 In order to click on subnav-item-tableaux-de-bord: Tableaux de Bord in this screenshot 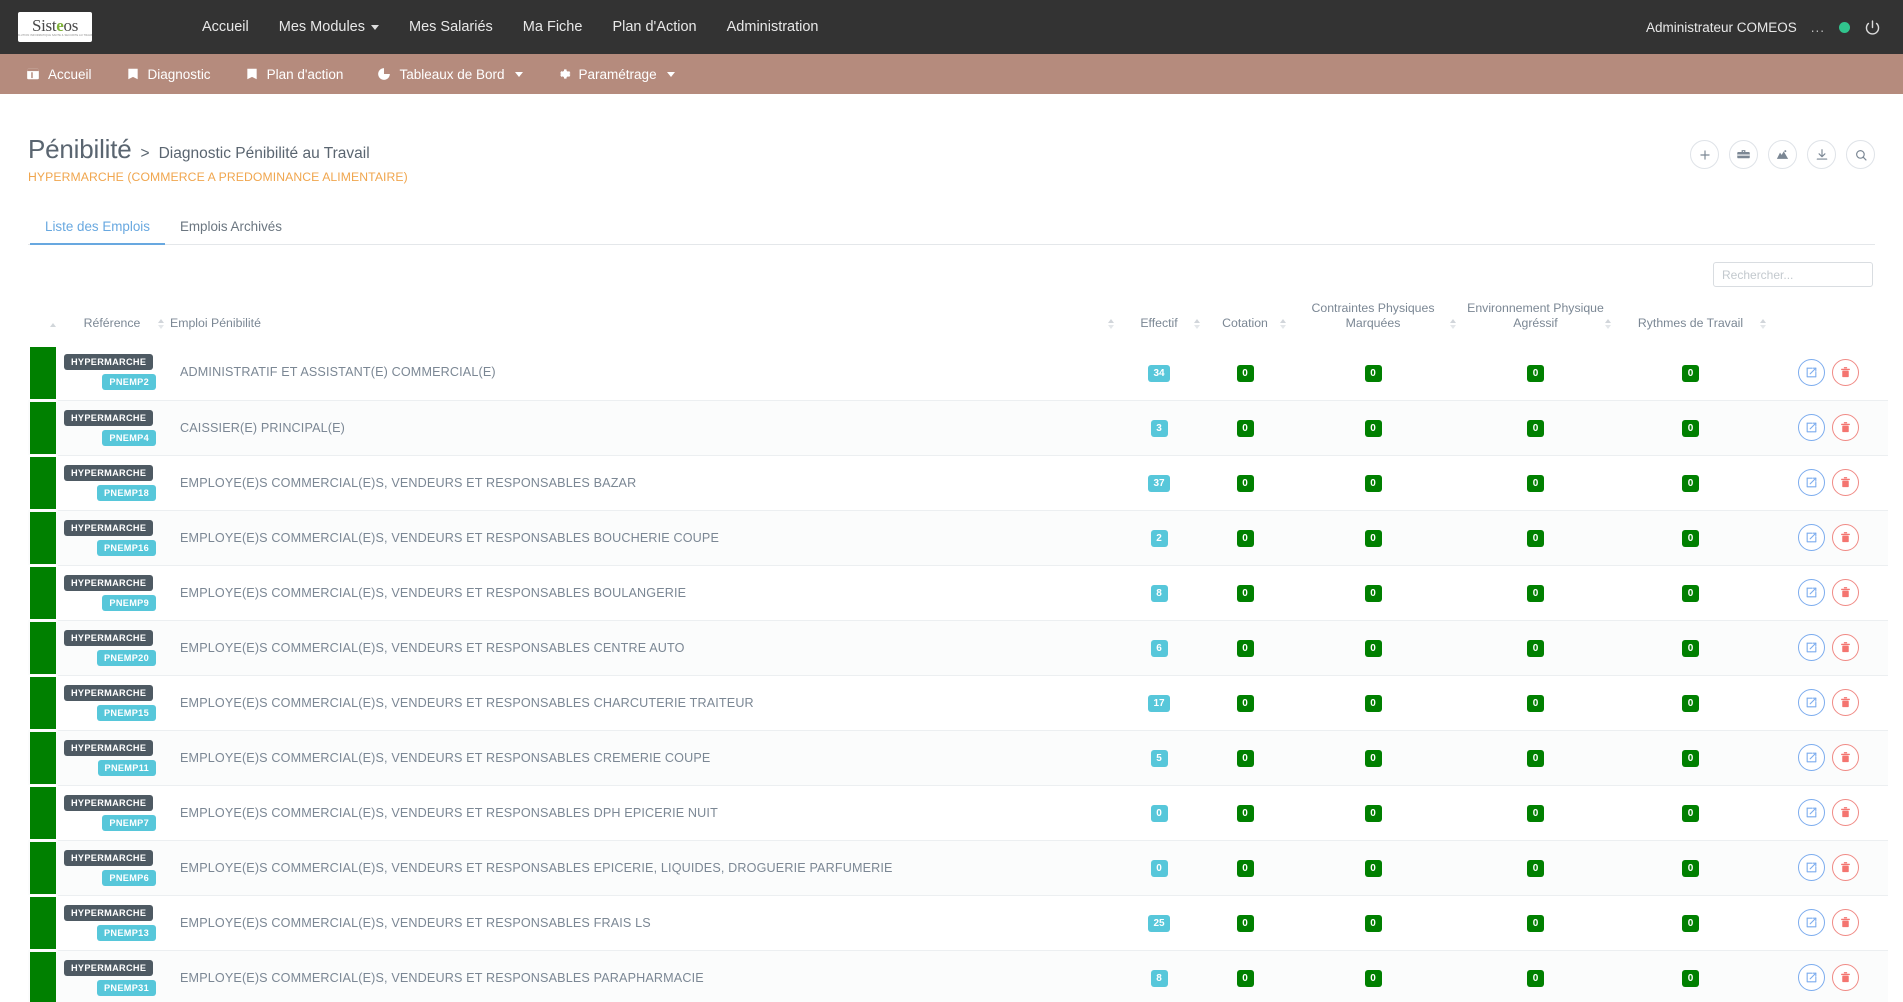, I will do `click(450, 74)`.